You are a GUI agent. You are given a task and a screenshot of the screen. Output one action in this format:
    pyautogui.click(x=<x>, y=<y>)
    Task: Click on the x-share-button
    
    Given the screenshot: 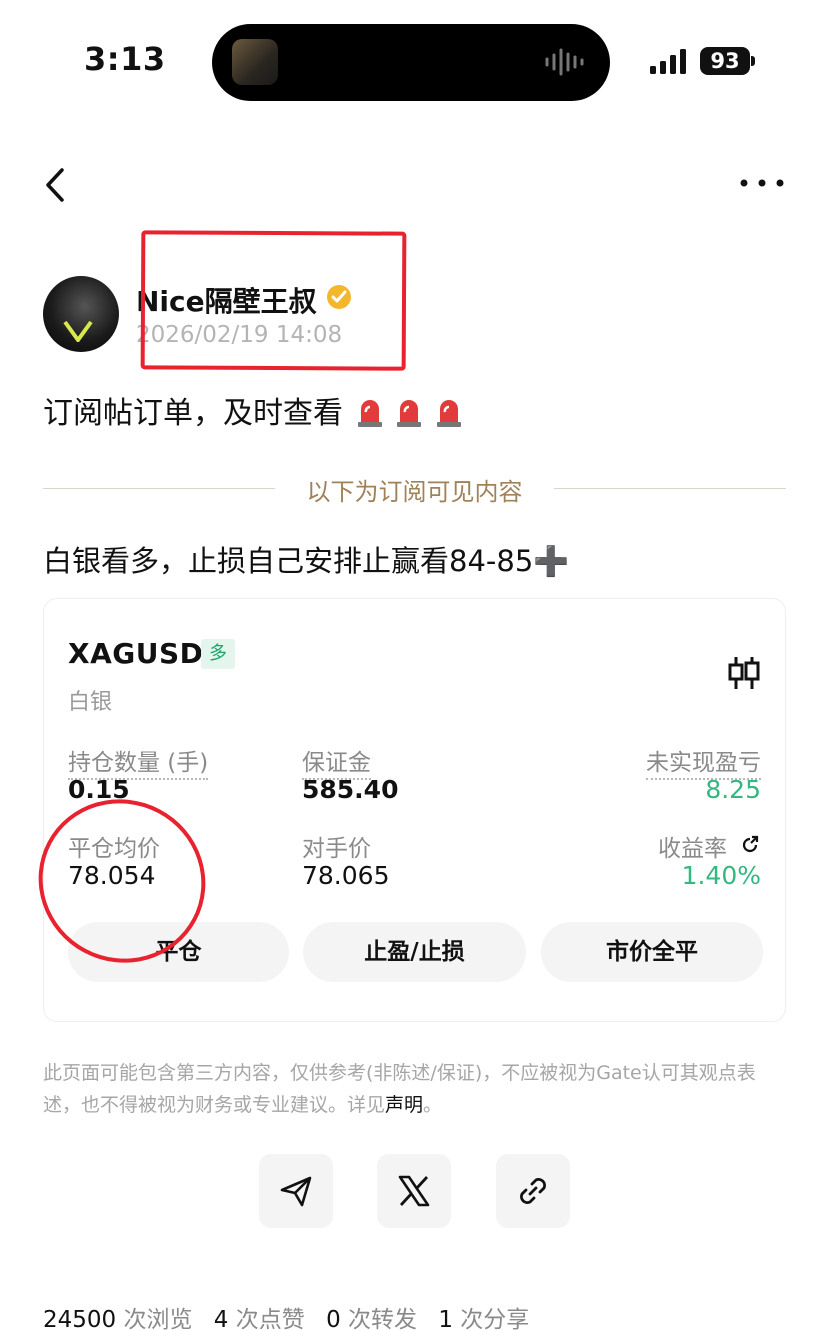 What is the action you would take?
    pyautogui.click(x=414, y=1191)
    